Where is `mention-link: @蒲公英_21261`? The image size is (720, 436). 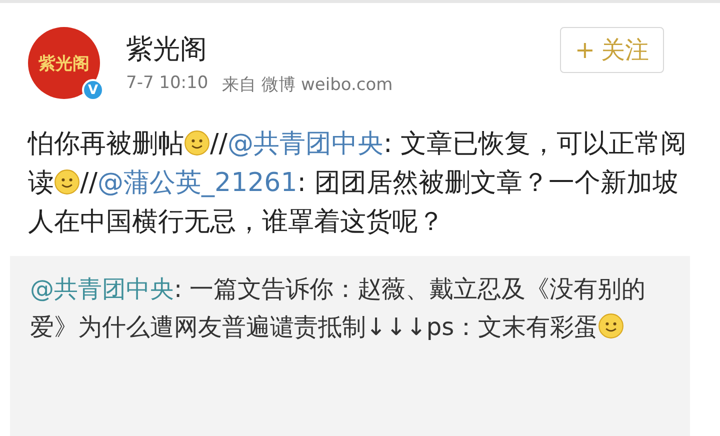 mention-link: @蒲公英_21261 is located at coordinates (198, 183).